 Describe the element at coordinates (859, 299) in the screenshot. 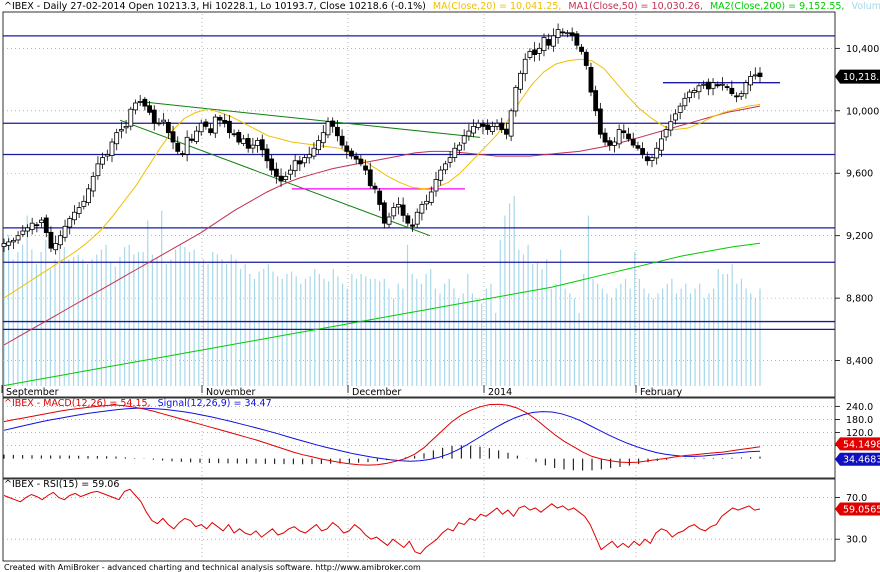

I see `price-tick-label: 8,800` at that location.